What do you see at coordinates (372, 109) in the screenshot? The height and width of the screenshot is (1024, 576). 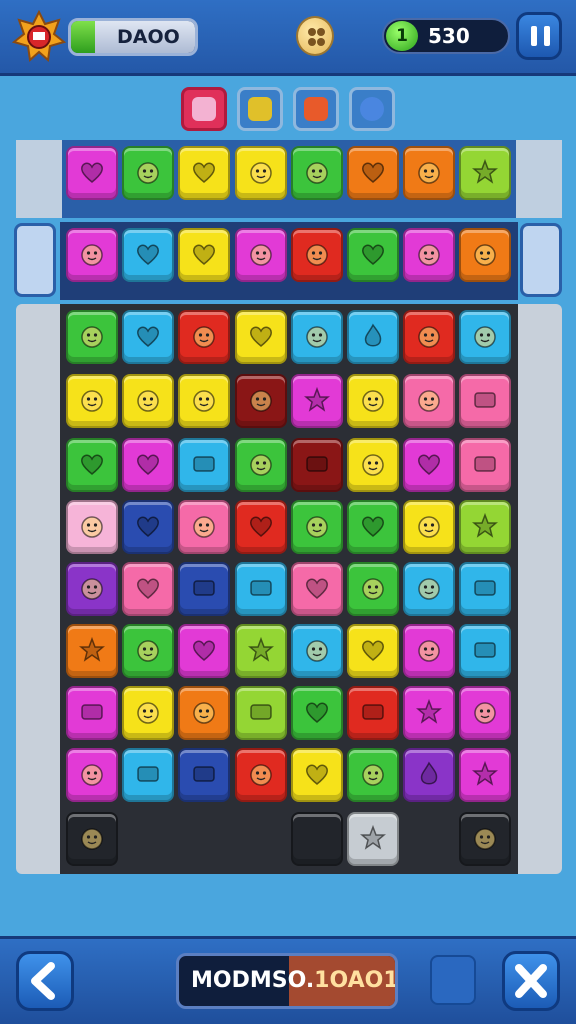 I see `tray-slot-bubble` at bounding box center [372, 109].